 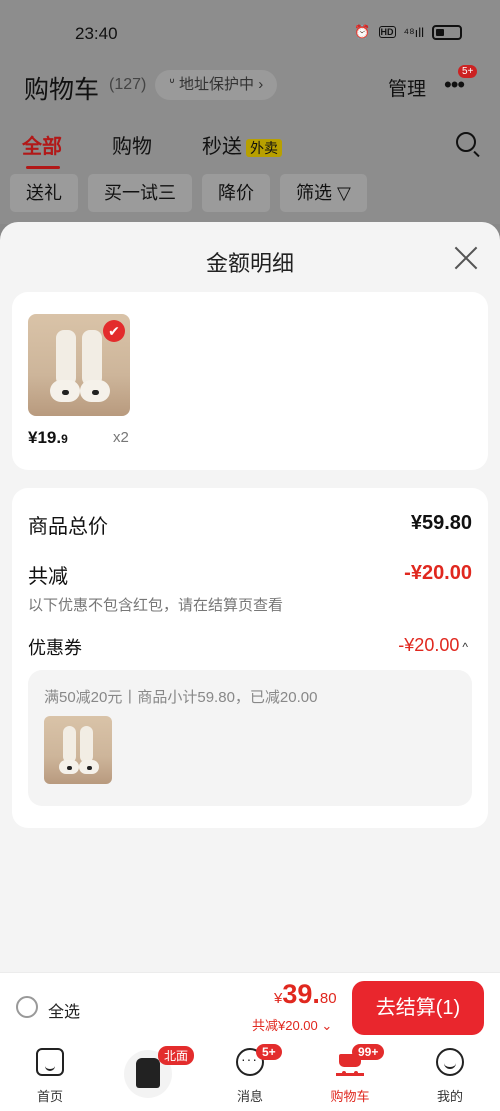 What do you see at coordinates (89, 767) in the screenshot?
I see `coupon-product-slipper-right` at bounding box center [89, 767].